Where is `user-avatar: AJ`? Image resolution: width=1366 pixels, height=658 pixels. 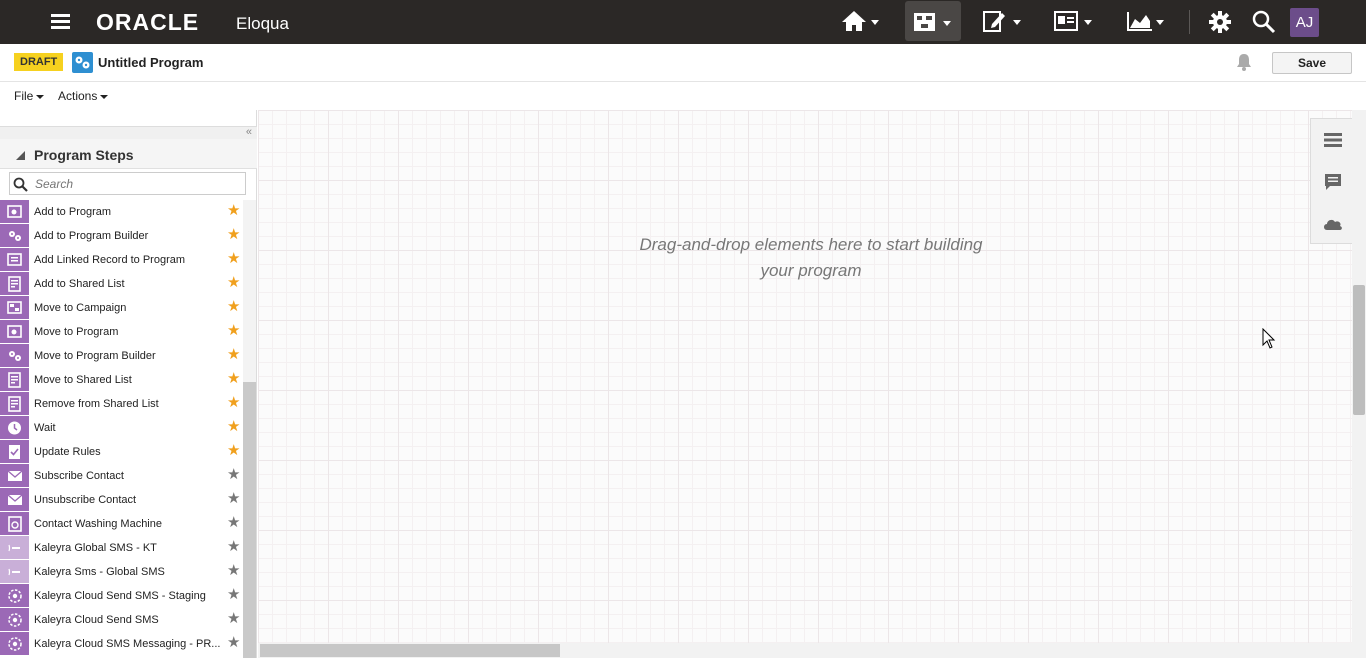 user-avatar: AJ is located at coordinates (1304, 22).